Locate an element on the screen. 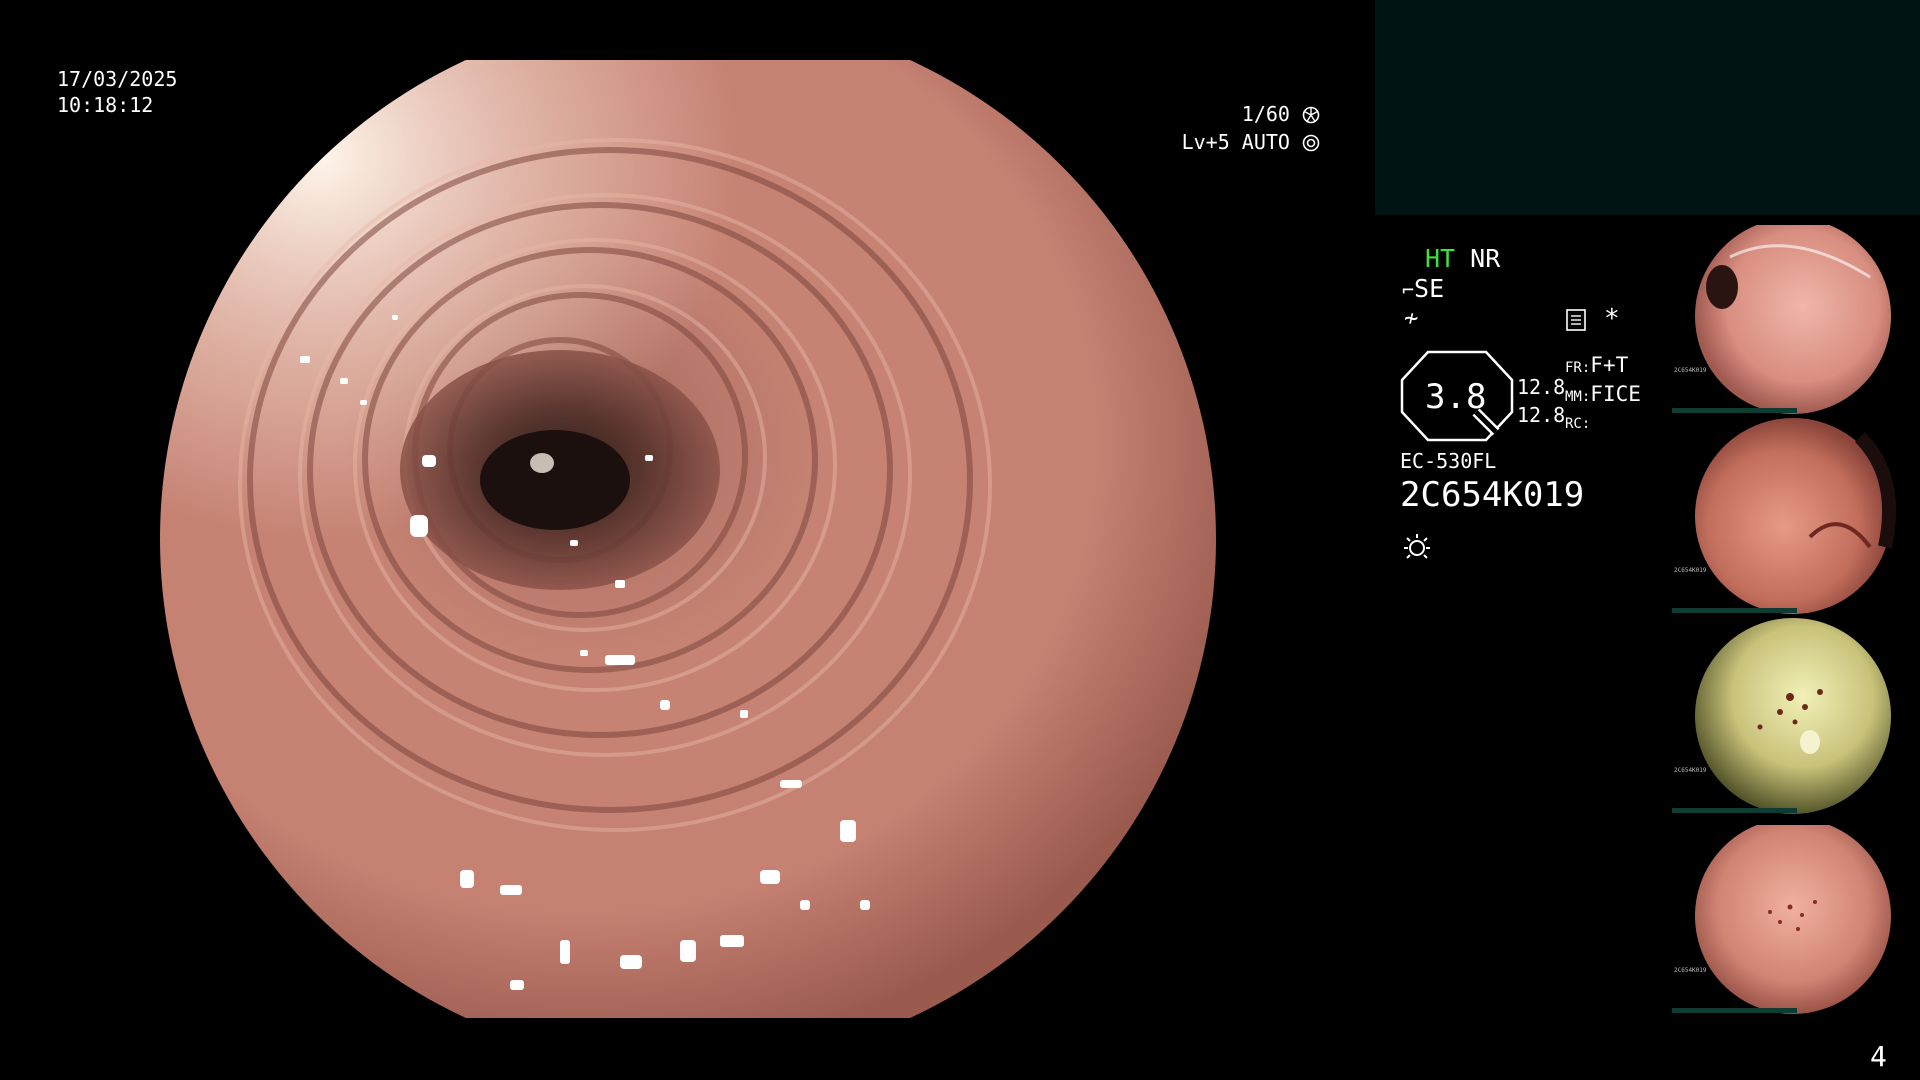 This screenshot has width=1920, height=1080. ht-nr-indicator: HT NR is located at coordinates (1462, 258).